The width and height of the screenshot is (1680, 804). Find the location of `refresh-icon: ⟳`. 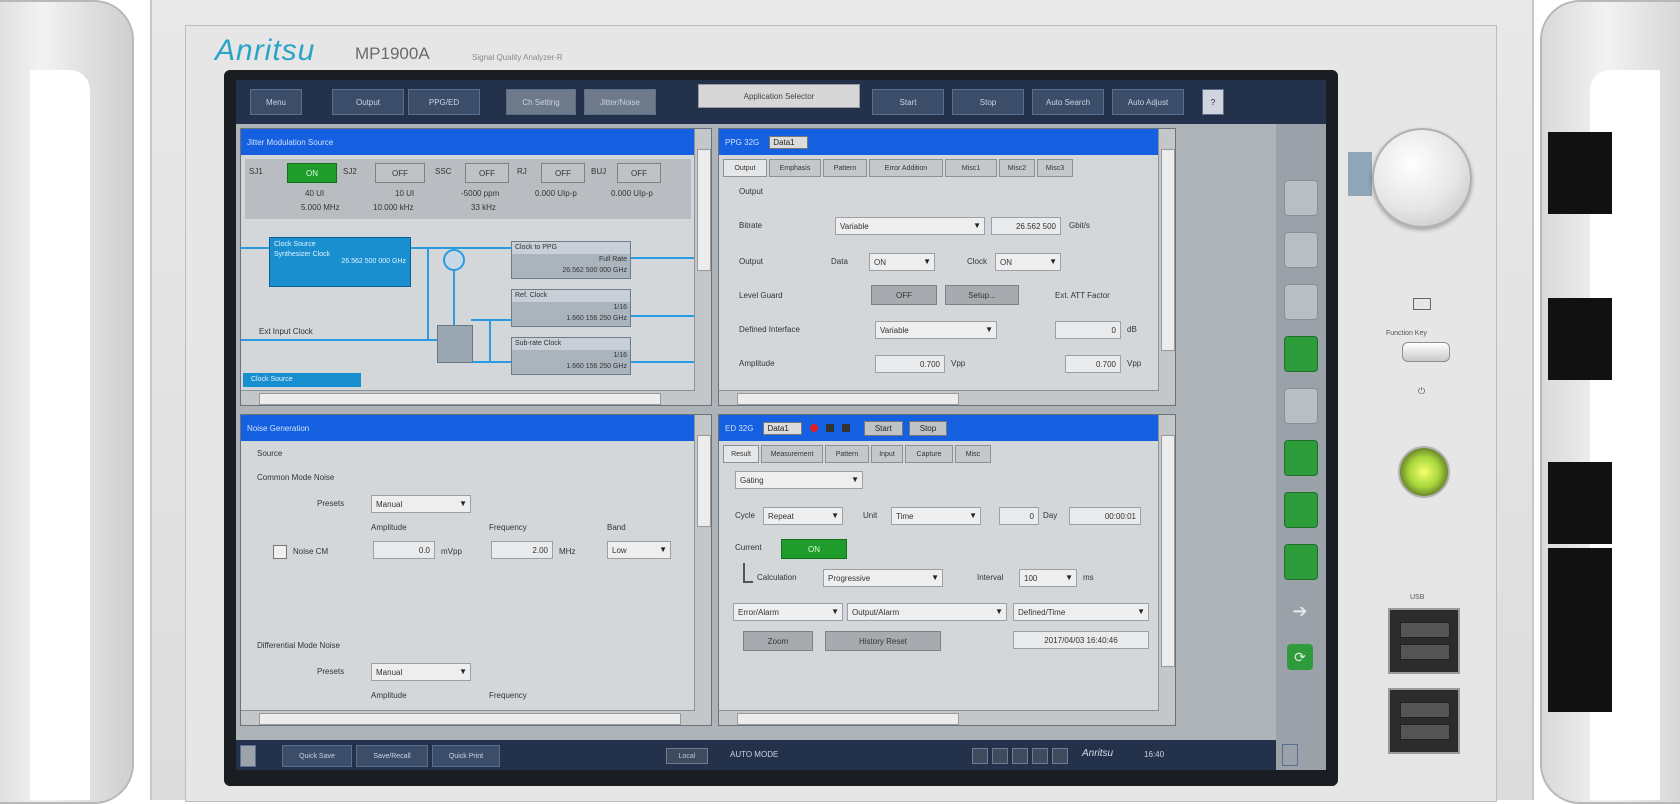

refresh-icon: ⟳ is located at coordinates (1300, 657).